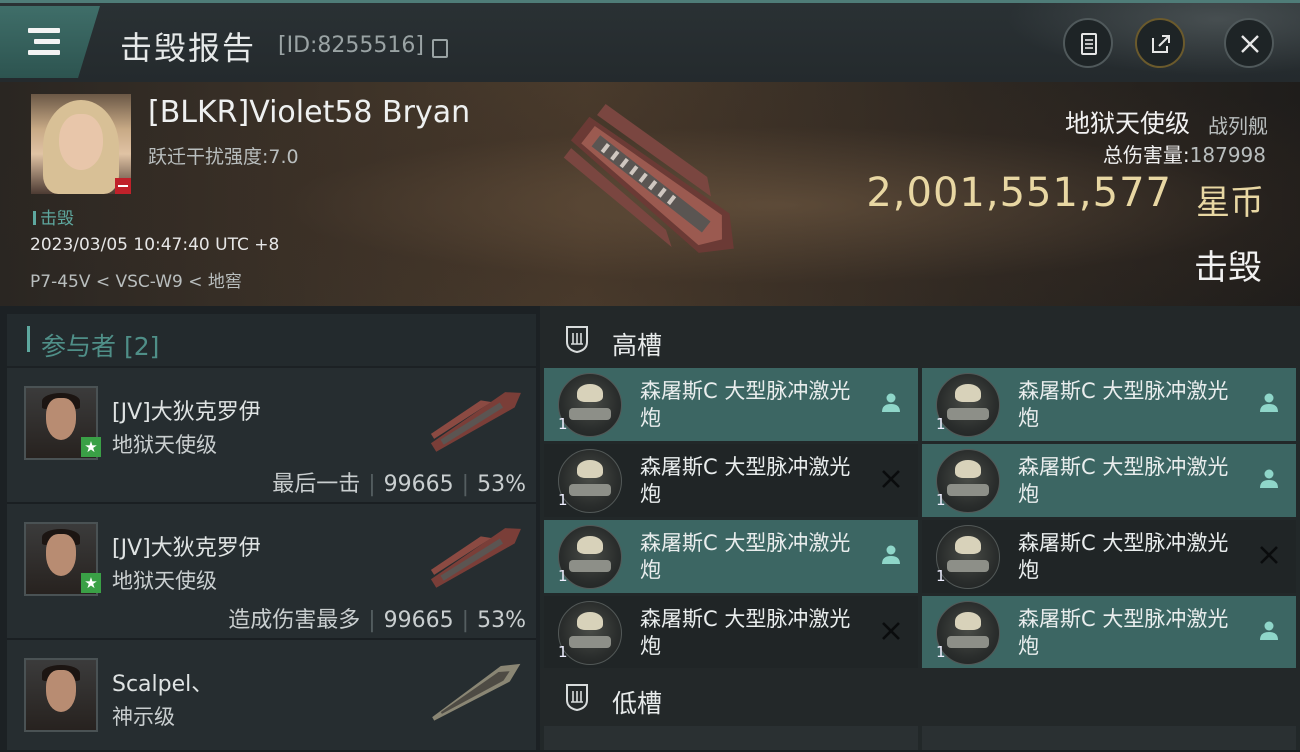 The width and height of the screenshot is (1300, 752). I want to click on participants-header: 参与者 [2], so click(271, 340).